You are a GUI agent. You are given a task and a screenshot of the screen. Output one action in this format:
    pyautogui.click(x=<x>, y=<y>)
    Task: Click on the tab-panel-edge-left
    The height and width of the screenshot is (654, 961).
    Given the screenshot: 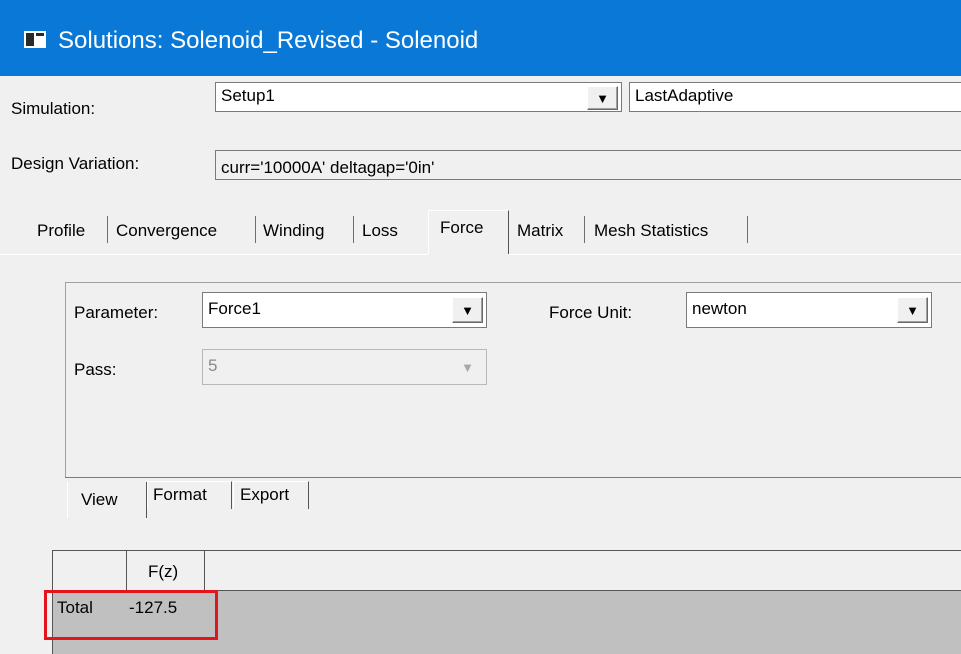 What is the action you would take?
    pyautogui.click(x=214, y=254)
    